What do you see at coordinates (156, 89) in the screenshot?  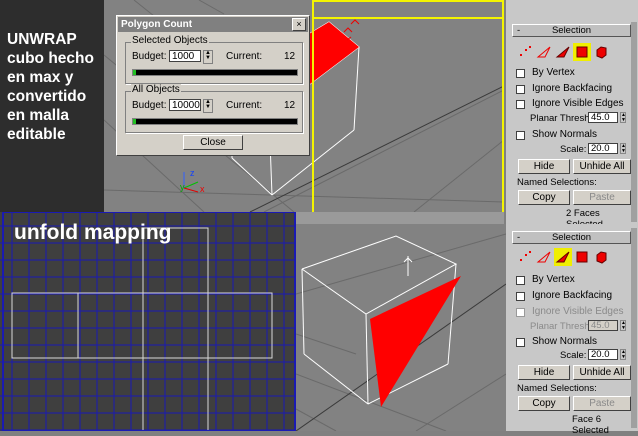 I see `all-objects-label: All Objects` at bounding box center [156, 89].